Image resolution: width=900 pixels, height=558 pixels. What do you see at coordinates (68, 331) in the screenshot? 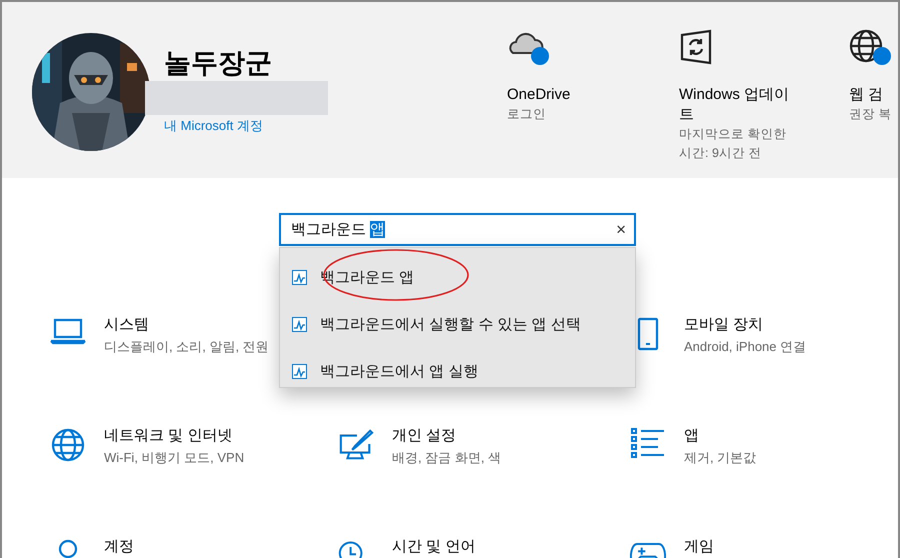
I see `laptop-icon` at bounding box center [68, 331].